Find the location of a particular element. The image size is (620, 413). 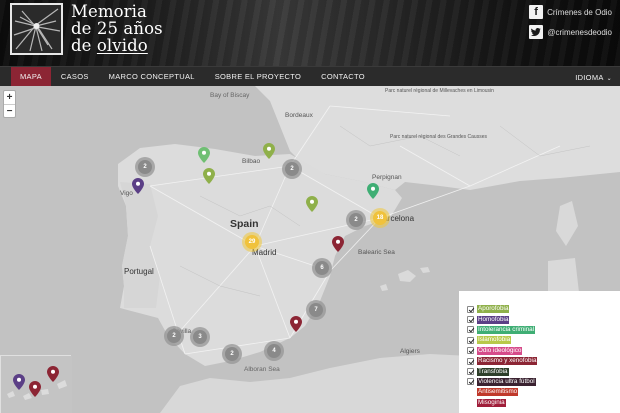

label-spain: Spain is located at coordinates (244, 224).